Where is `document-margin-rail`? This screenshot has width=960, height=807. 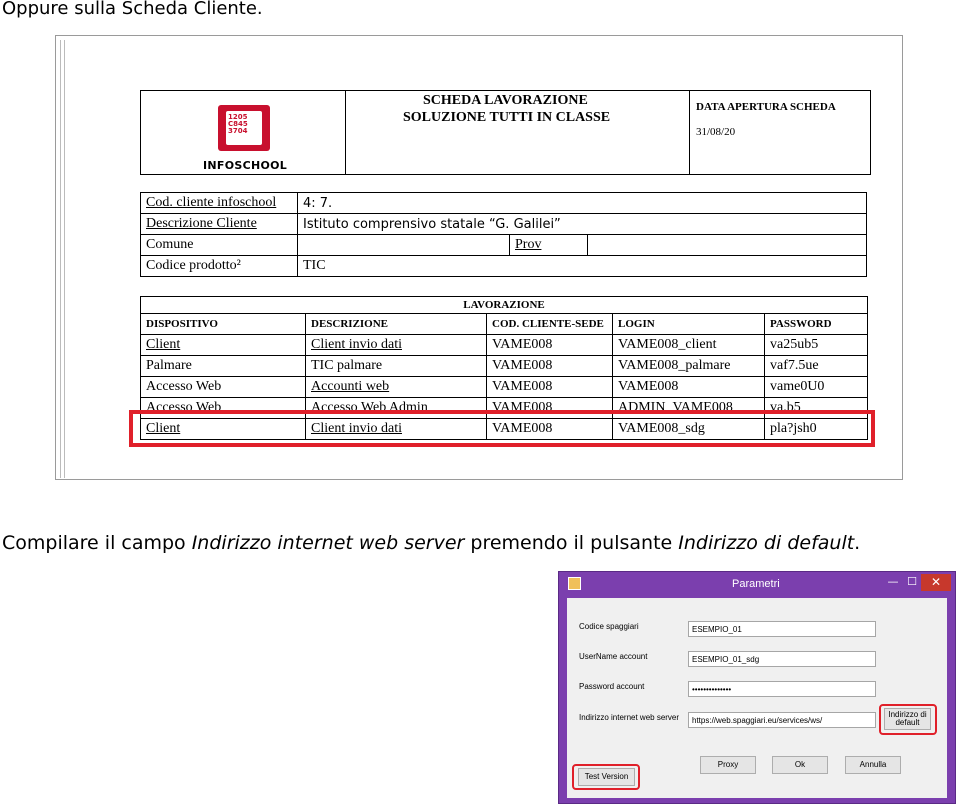 document-margin-rail is located at coordinates (62, 259).